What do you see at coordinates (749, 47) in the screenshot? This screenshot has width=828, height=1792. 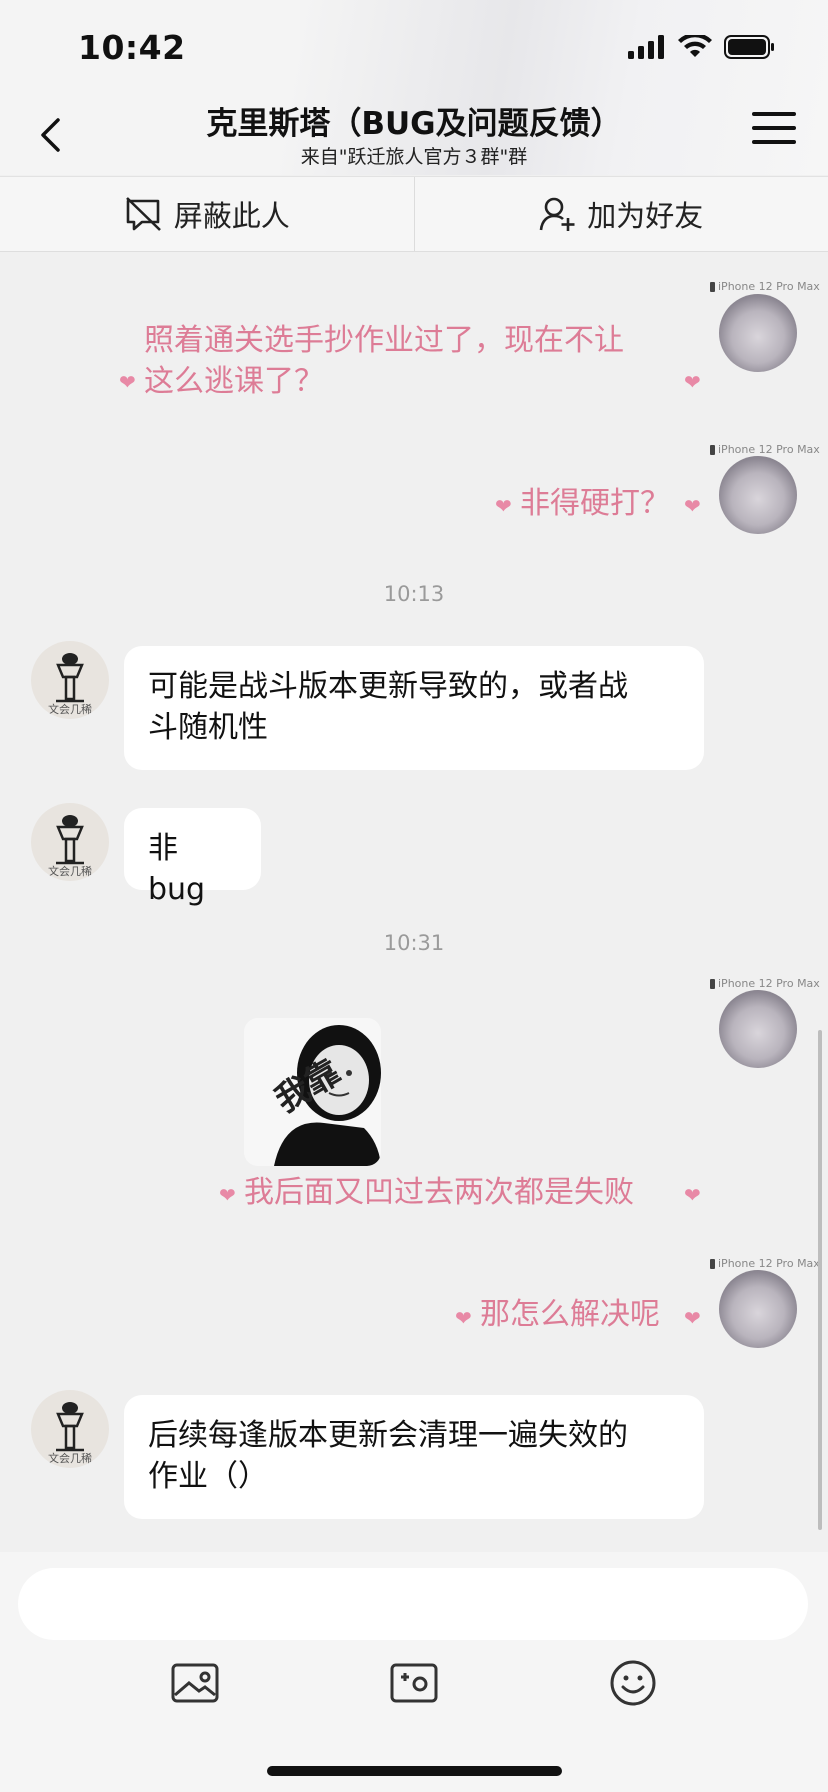 I see `battery-icon` at bounding box center [749, 47].